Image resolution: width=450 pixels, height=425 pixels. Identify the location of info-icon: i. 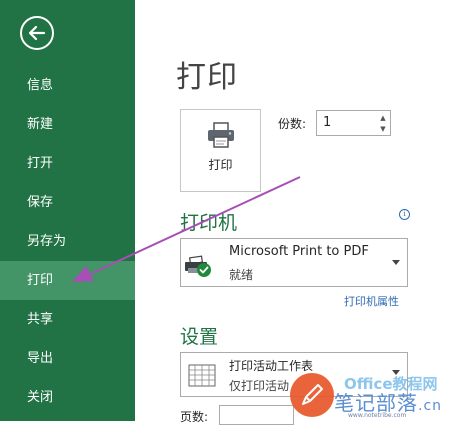
(404, 214).